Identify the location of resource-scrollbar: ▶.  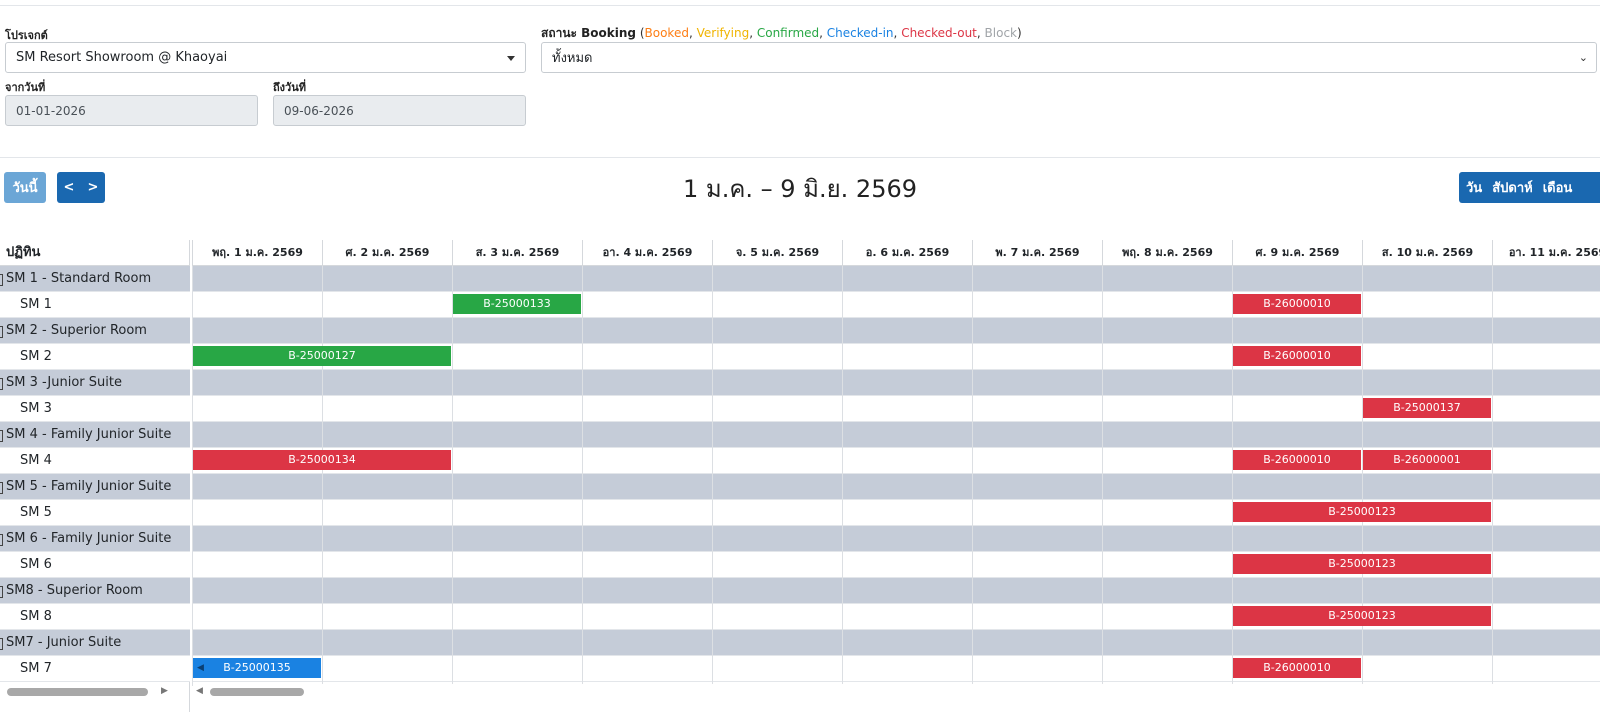
(87, 691).